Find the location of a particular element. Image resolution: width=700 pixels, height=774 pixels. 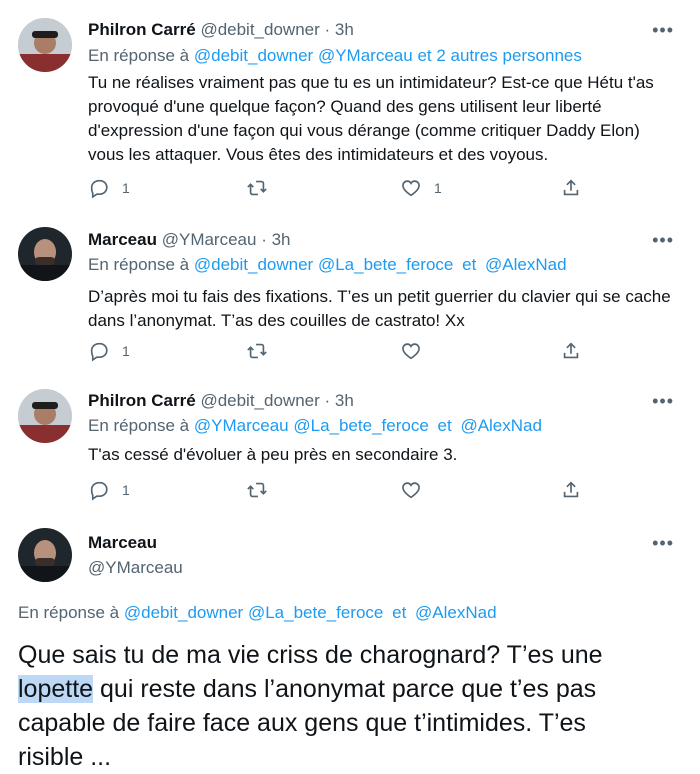

action-bar: 1 1 is located at coordinates (338, 188).